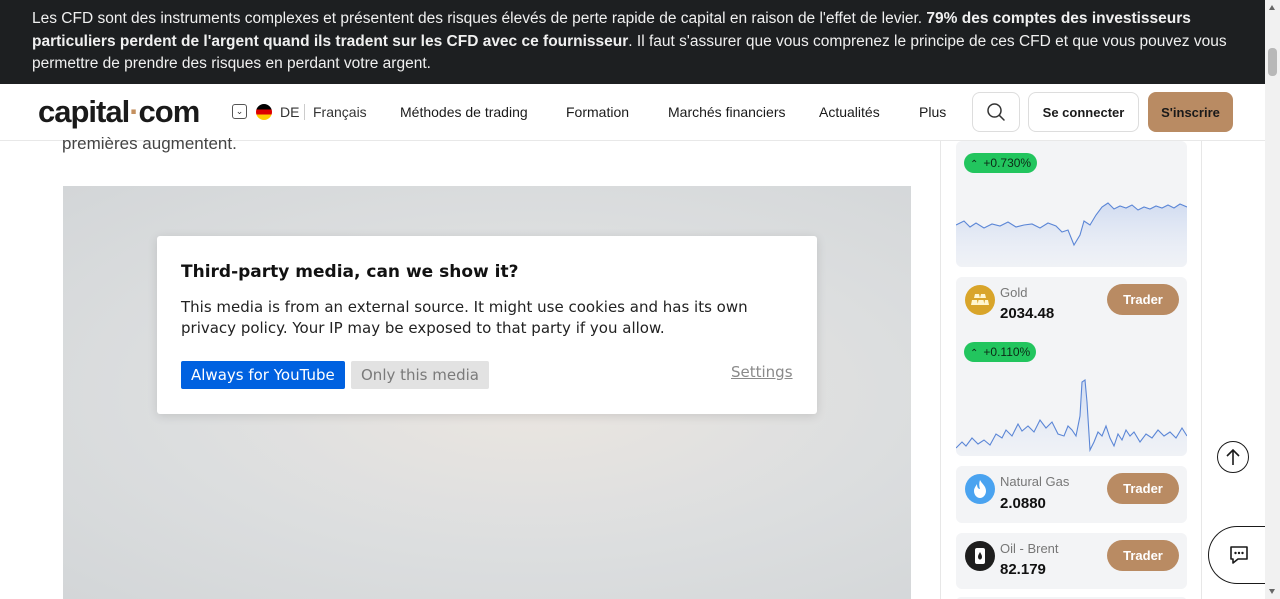 The height and width of the screenshot is (599, 1280). I want to click on market-card-oil-brent: Oil - Brent 82.179 Trader, so click(1071, 561).